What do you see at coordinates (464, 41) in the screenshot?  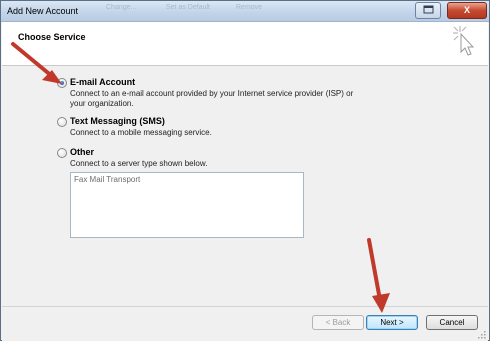 I see `sparkle-cursor-icon` at bounding box center [464, 41].